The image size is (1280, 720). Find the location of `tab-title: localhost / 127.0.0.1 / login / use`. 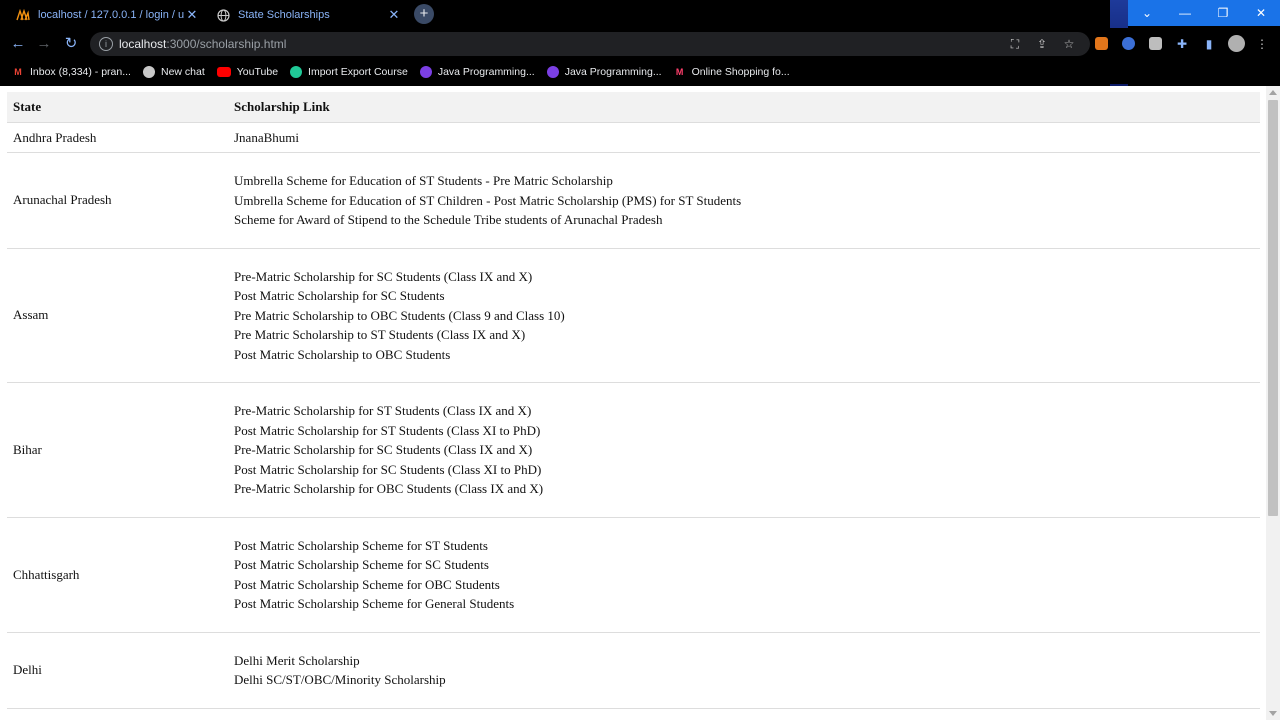

tab-title: localhost / 127.0.0.1 / login / use is located at coordinates (111, 15).